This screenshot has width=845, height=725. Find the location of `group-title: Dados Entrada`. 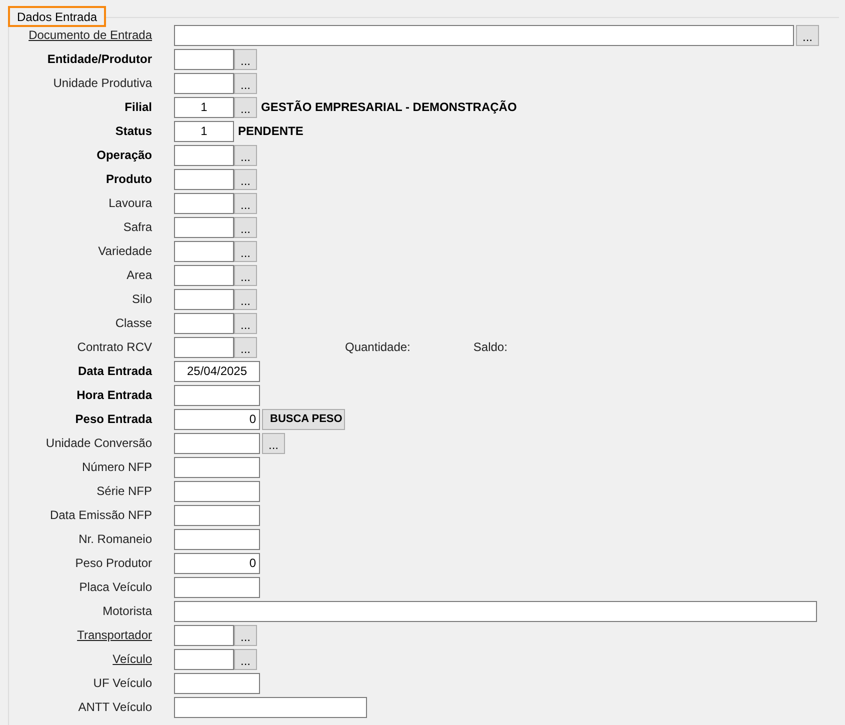

group-title: Dados Entrada is located at coordinates (57, 16).